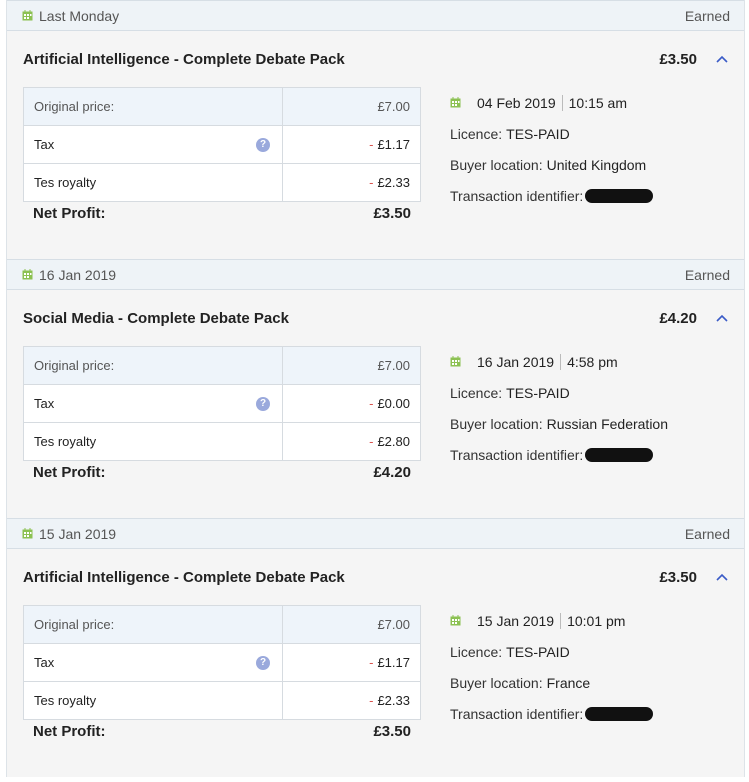 The width and height of the screenshot is (749, 782). I want to click on transaction-date: 04 Feb 2019, so click(516, 102).